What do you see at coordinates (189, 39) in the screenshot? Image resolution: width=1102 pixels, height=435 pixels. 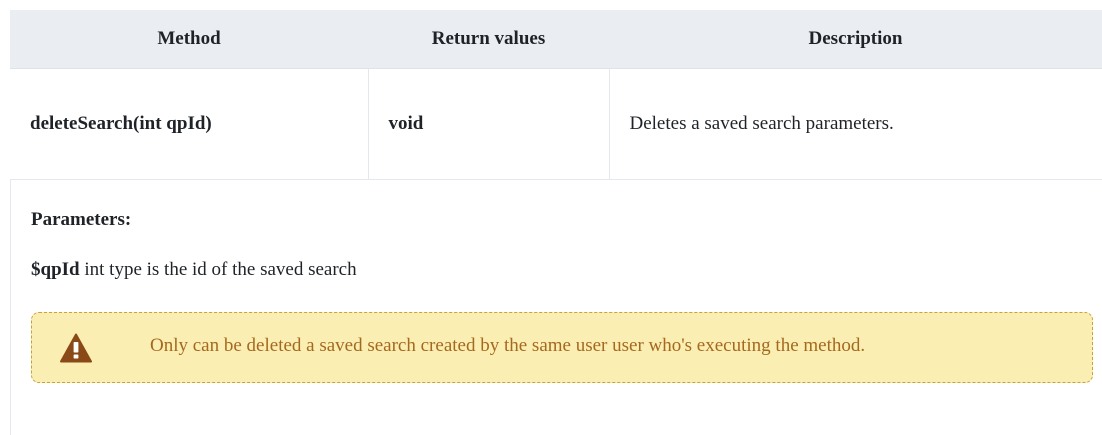 I see `header-method: Method` at bounding box center [189, 39].